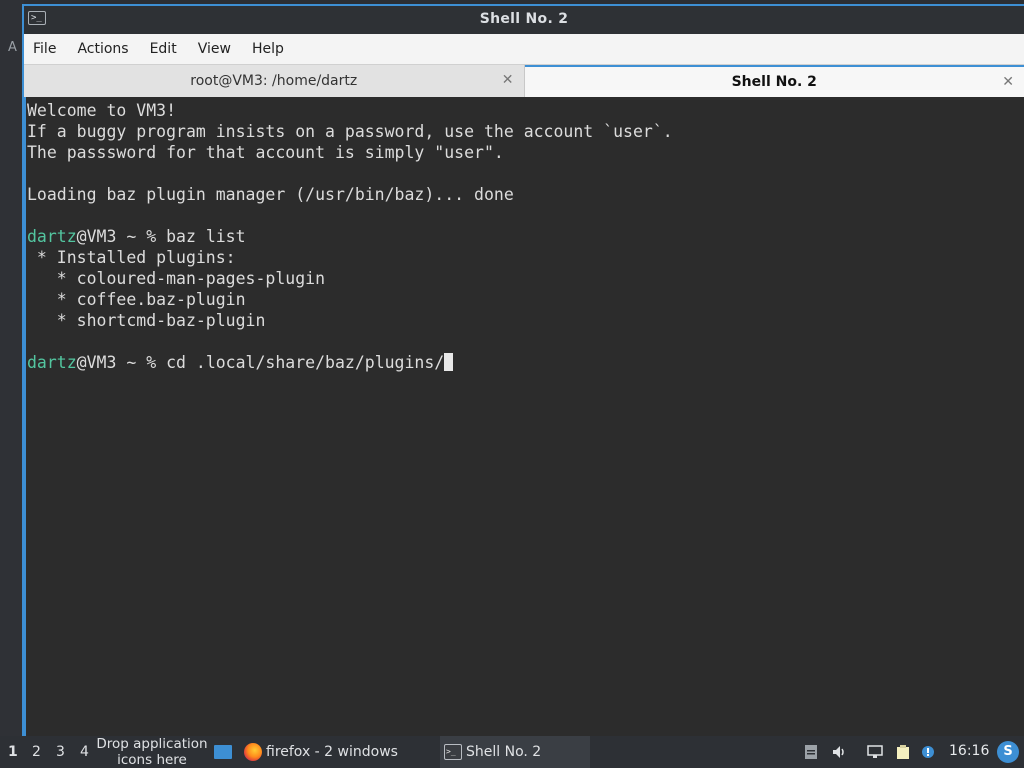 This screenshot has height=768, width=1024. I want to click on terminal-line: * coffee.baz-plugin, so click(136, 299).